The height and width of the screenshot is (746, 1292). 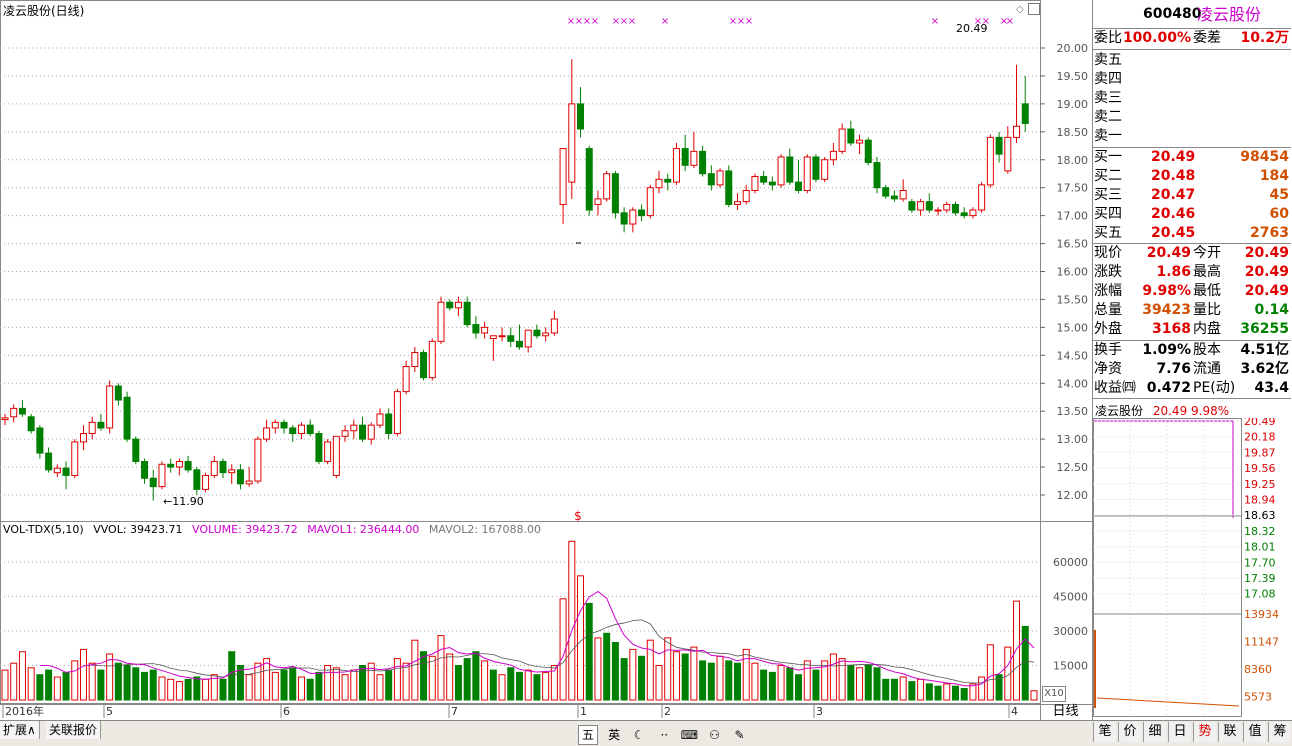 What do you see at coordinates (1166, 291) in the screenshot?
I see `stat-value: 9.98%` at bounding box center [1166, 291].